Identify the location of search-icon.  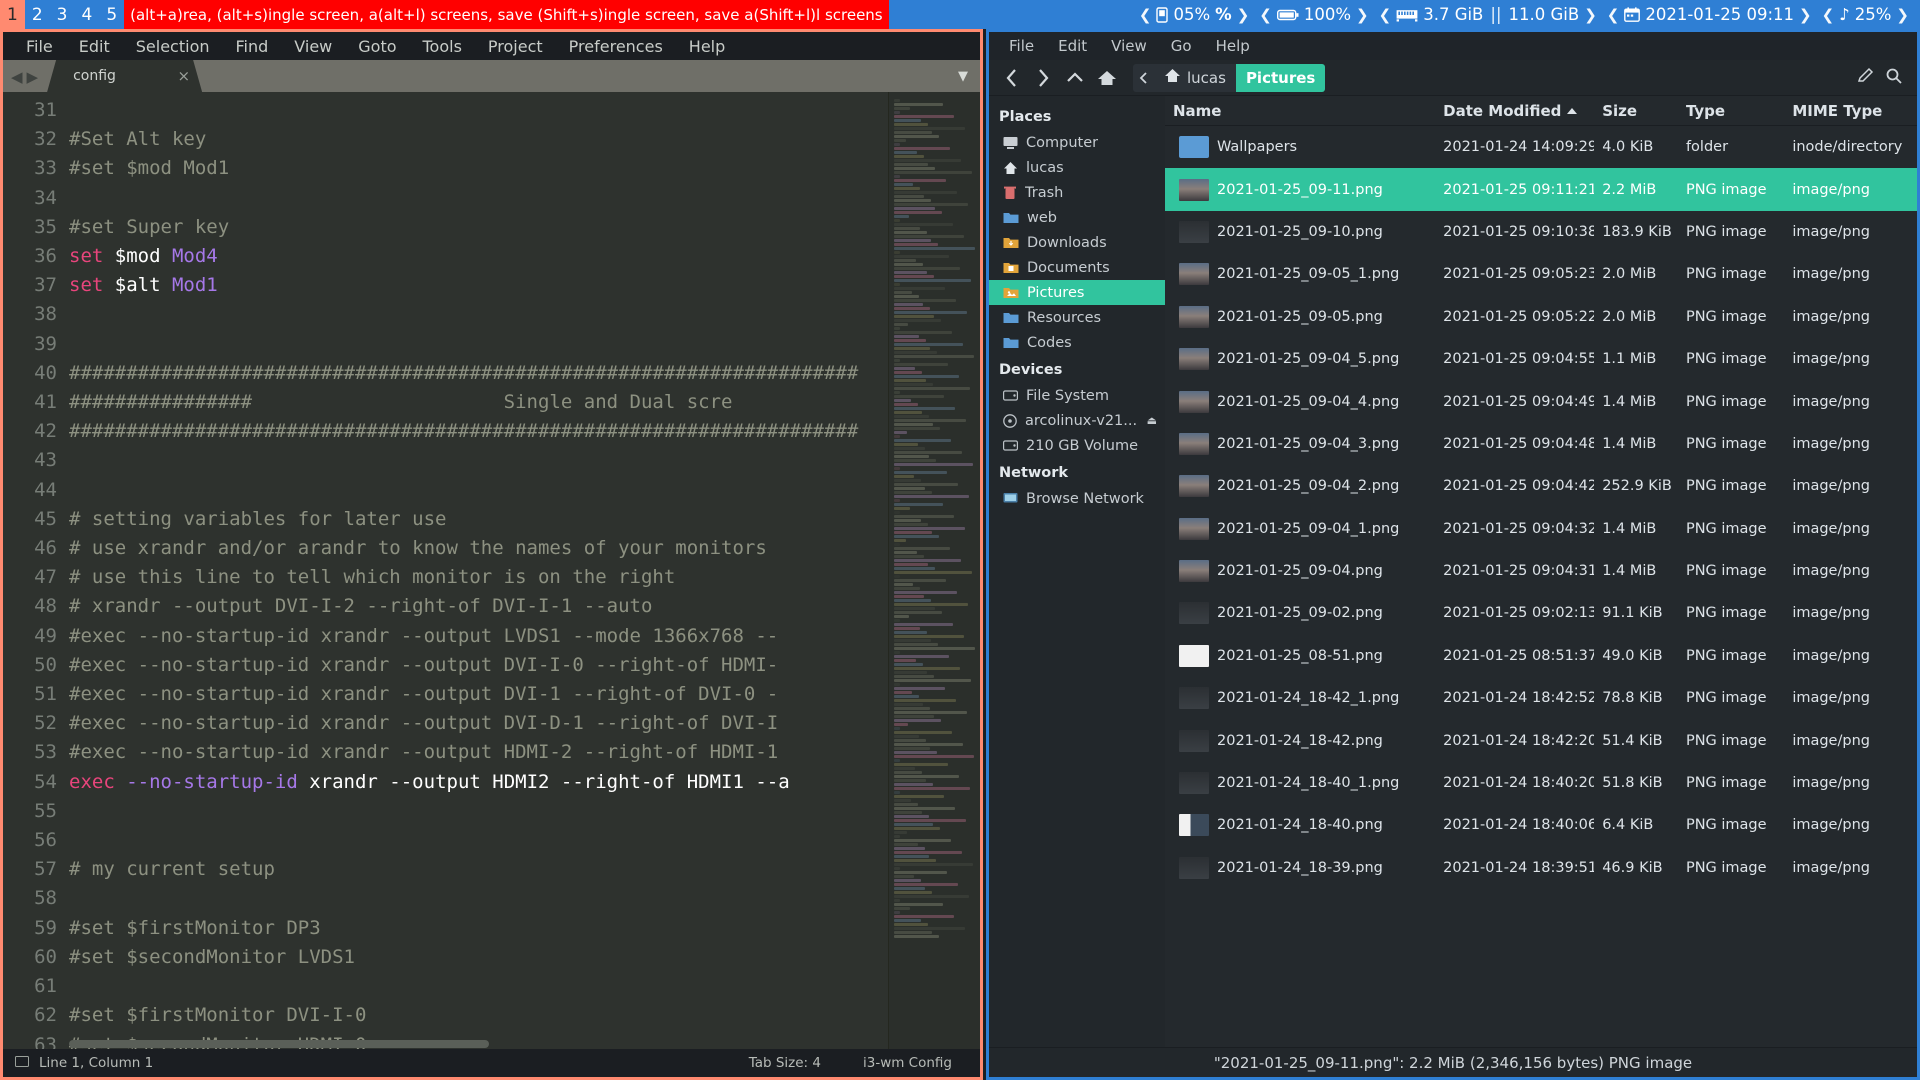
(1894, 78).